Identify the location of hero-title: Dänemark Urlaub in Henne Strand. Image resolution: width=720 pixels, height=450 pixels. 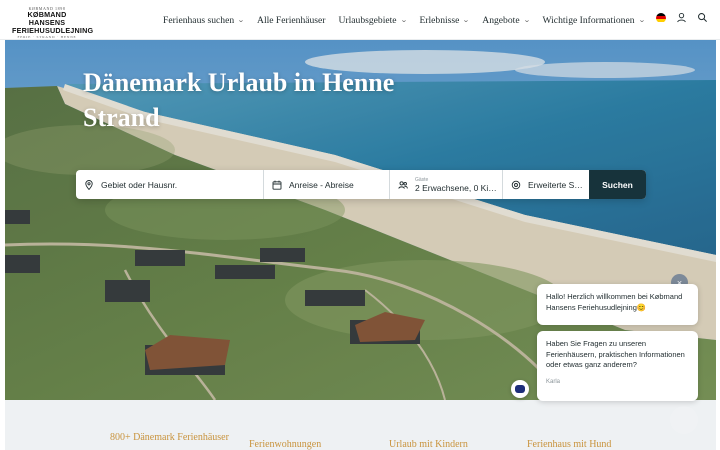
(239, 100).